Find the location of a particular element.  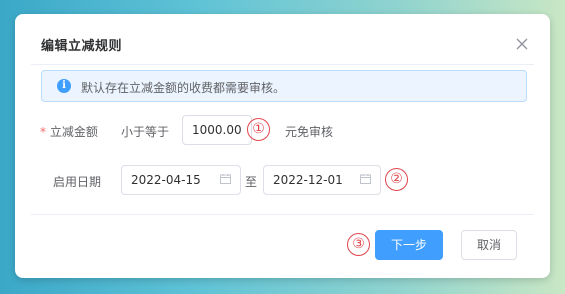

next-step-button: 下一步 is located at coordinates (409, 245).